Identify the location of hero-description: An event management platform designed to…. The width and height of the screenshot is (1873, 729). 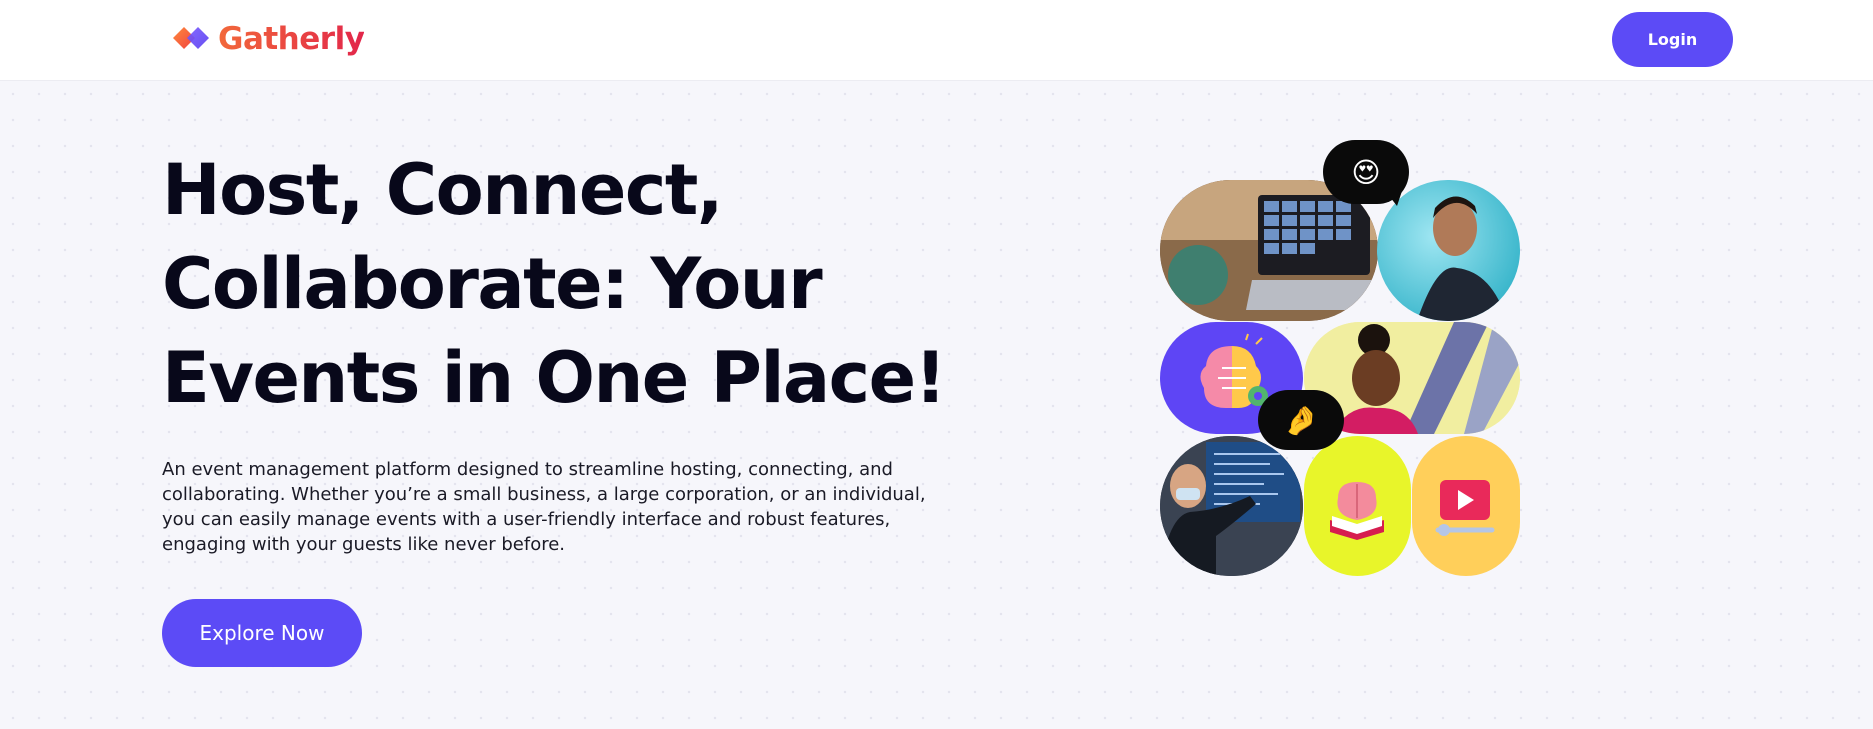
(544, 507).